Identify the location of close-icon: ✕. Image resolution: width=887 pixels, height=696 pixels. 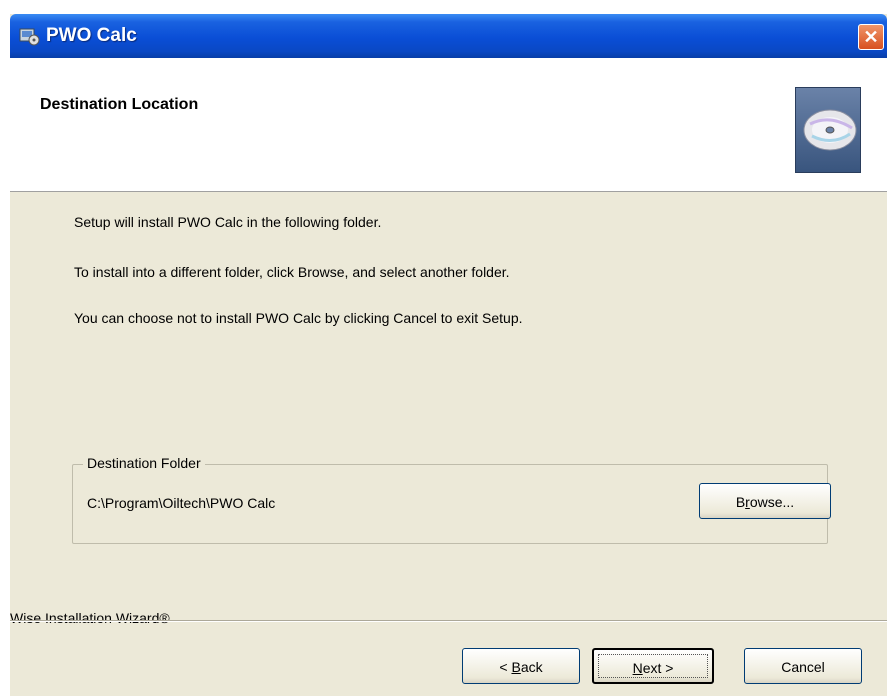
(871, 37).